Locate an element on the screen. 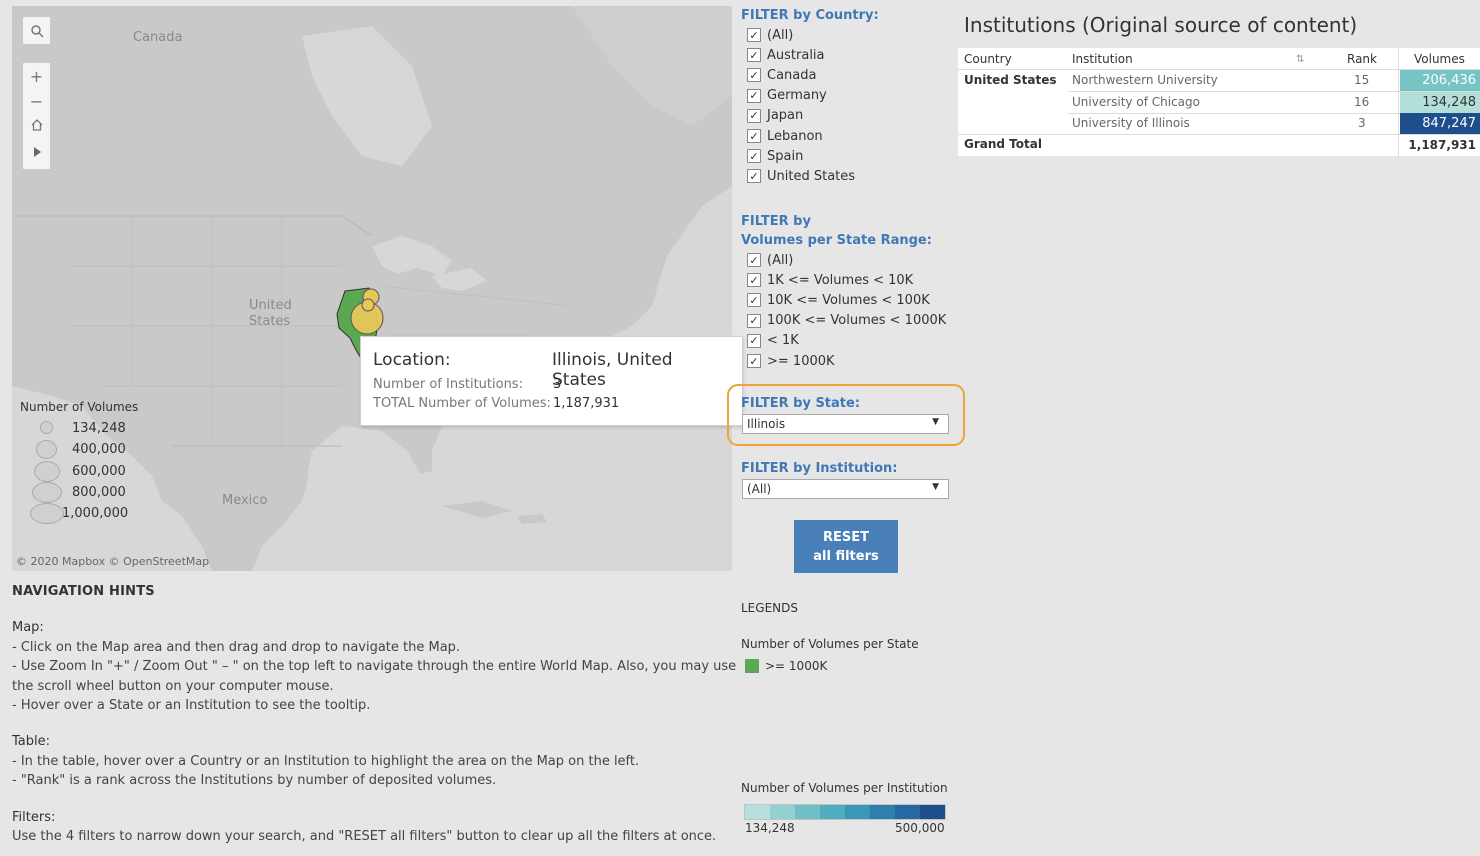 The height and width of the screenshot is (856, 1480). size-legend-item: 400,000 is located at coordinates (90, 449).